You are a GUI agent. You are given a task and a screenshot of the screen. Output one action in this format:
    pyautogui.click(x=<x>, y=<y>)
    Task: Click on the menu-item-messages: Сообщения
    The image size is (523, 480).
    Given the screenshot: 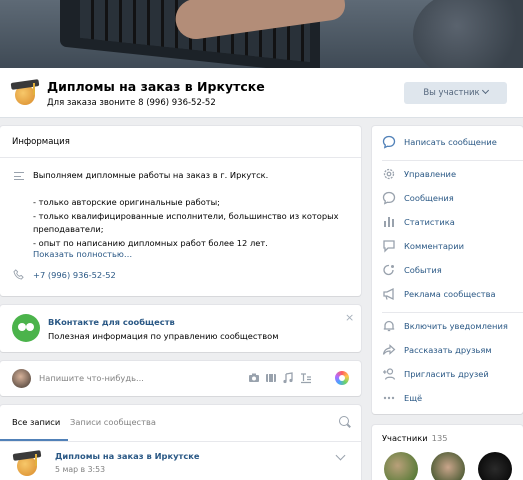 What is the action you would take?
    pyautogui.click(x=447, y=199)
    